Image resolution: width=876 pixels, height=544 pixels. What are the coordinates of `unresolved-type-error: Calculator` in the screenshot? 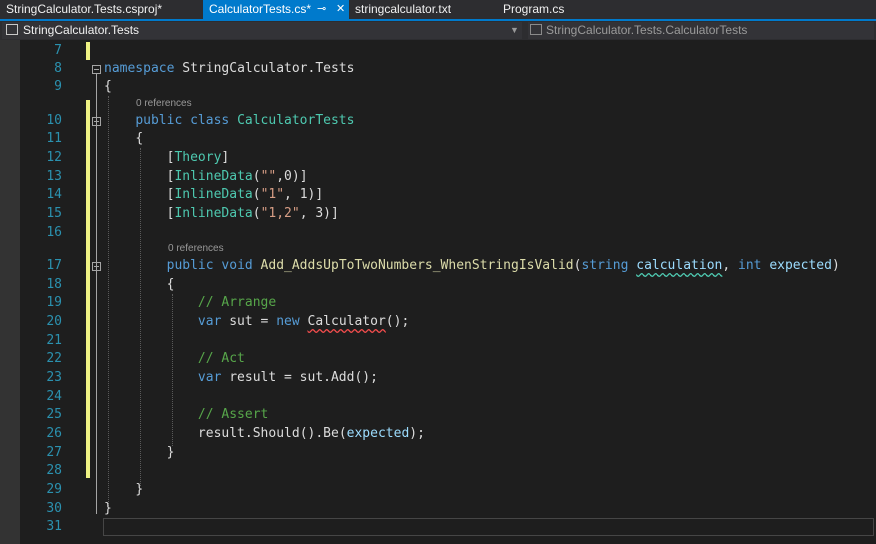 It's located at (346, 321).